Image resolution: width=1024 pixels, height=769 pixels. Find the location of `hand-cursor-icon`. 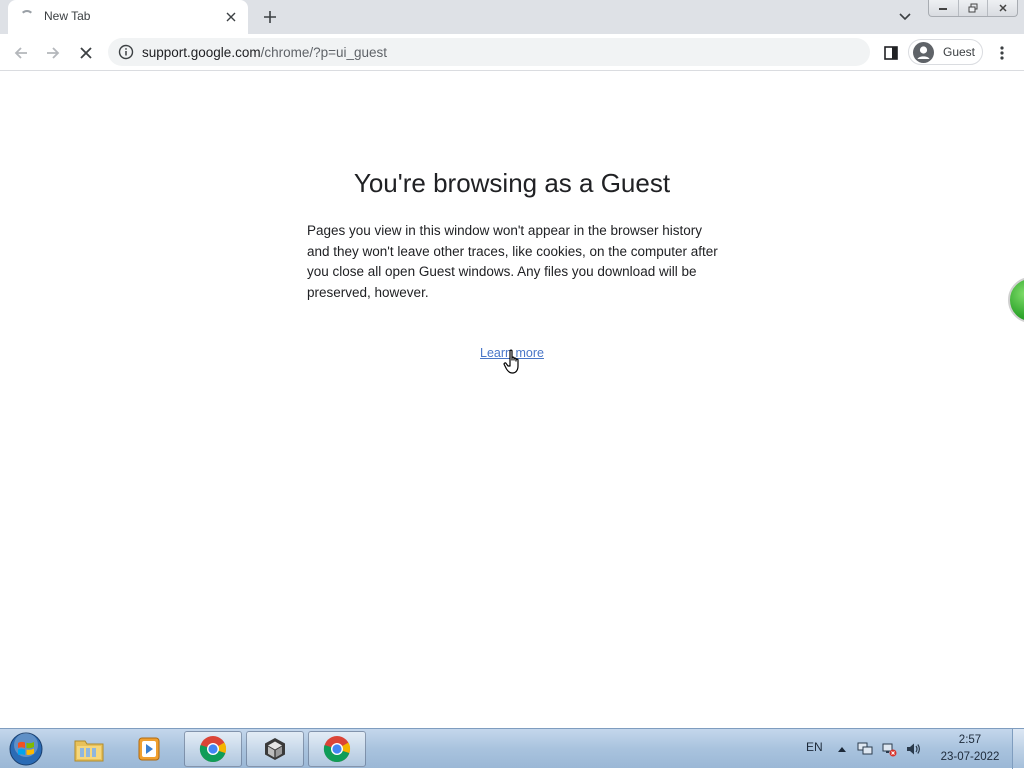

hand-cursor-icon is located at coordinates (511, 361).